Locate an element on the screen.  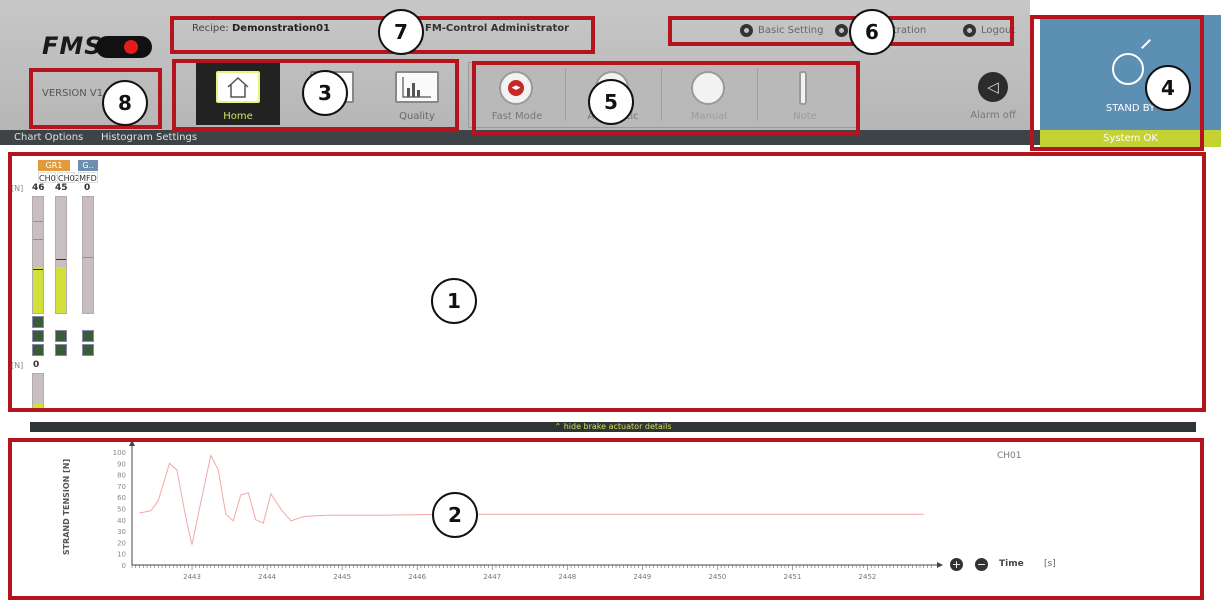
alarm-label: Alarm off is located at coordinates (993, 115).